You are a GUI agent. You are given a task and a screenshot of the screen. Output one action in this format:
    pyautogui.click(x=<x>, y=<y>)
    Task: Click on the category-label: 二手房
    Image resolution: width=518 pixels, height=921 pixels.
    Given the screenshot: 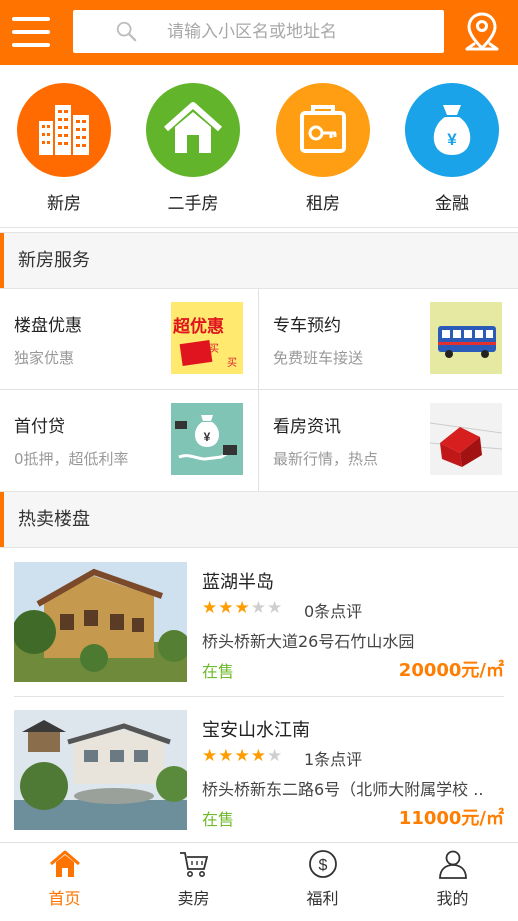 What is the action you would take?
    pyautogui.click(x=193, y=204)
    